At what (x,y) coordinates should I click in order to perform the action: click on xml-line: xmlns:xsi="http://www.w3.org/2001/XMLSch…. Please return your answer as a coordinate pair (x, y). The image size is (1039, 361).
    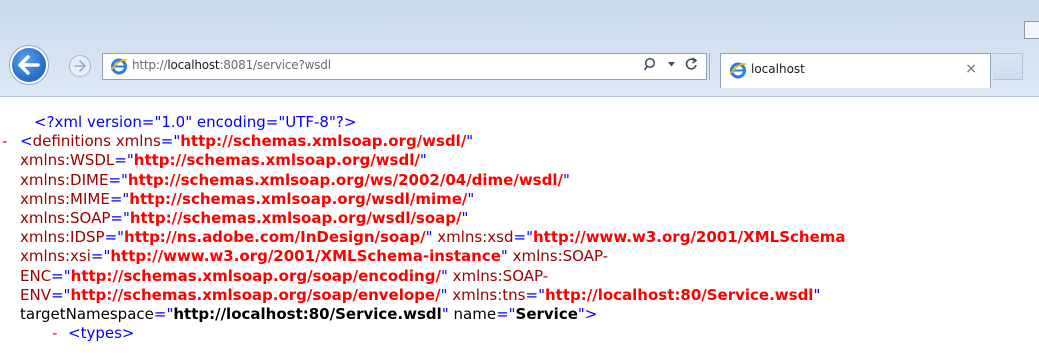
    Looking at the image, I should click on (314, 256).